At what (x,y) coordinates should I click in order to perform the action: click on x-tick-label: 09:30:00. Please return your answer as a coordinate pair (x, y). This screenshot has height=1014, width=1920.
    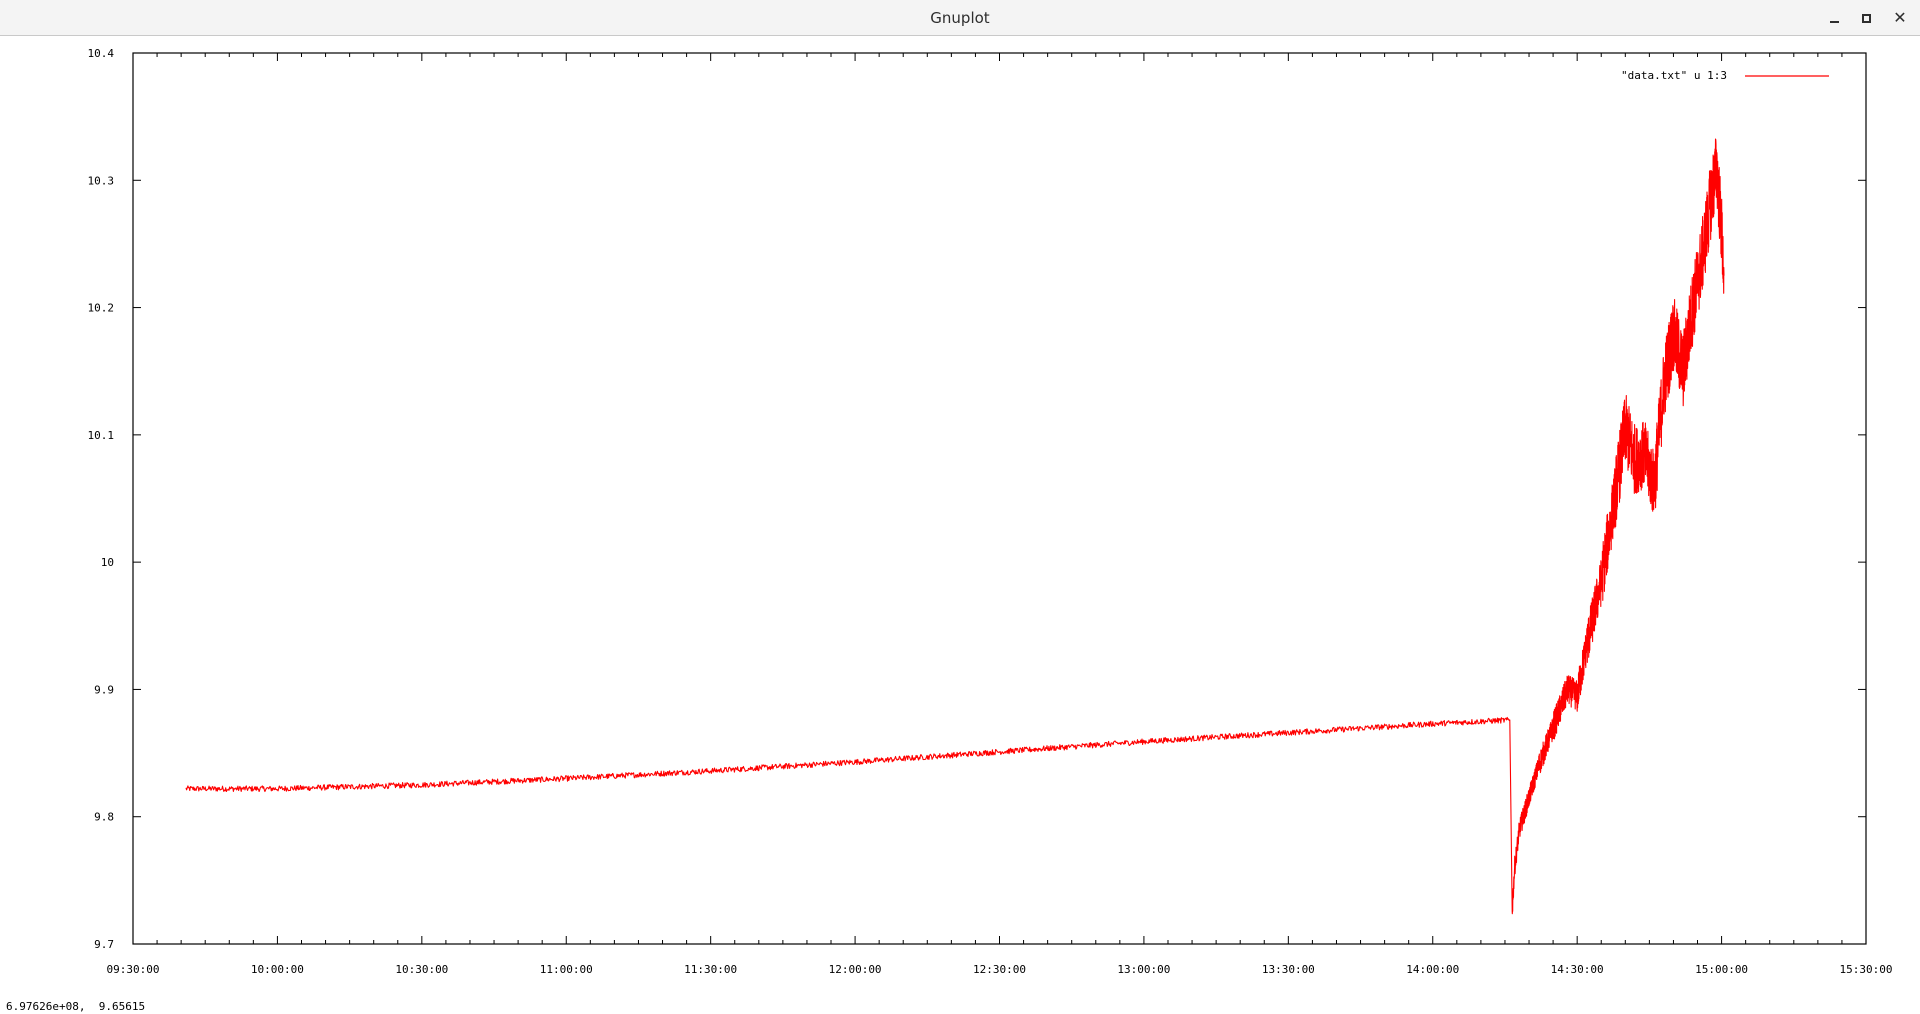
    Looking at the image, I should click on (133, 969).